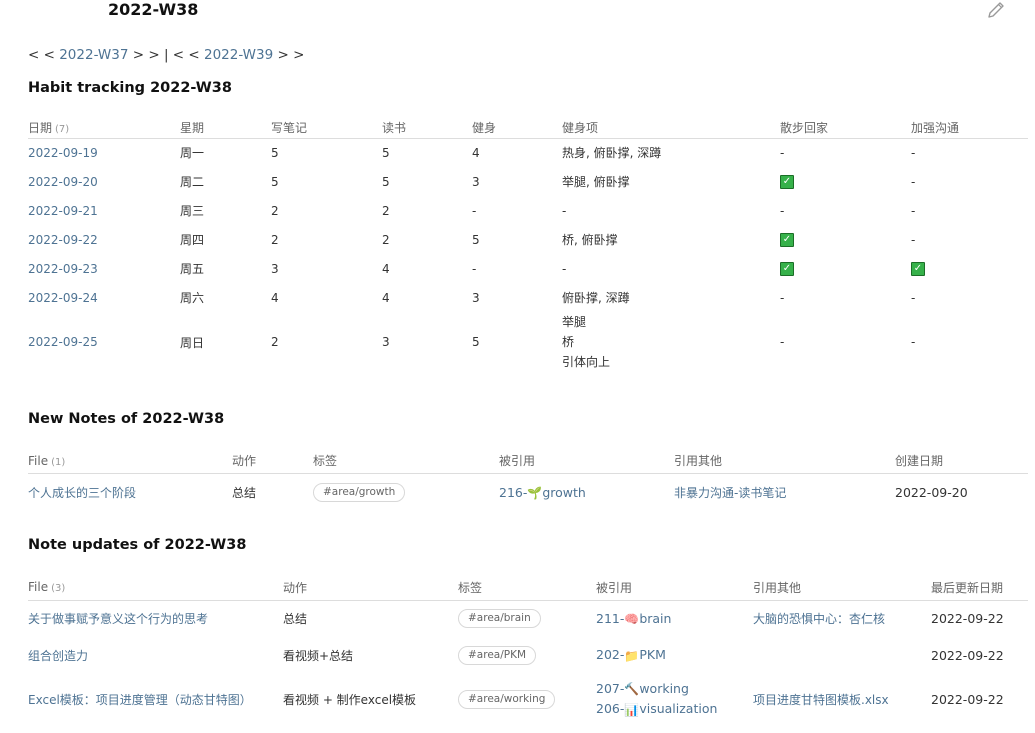 This screenshot has height=733, width=1035. I want to click on date-link: 2022-09-21, so click(63, 211).